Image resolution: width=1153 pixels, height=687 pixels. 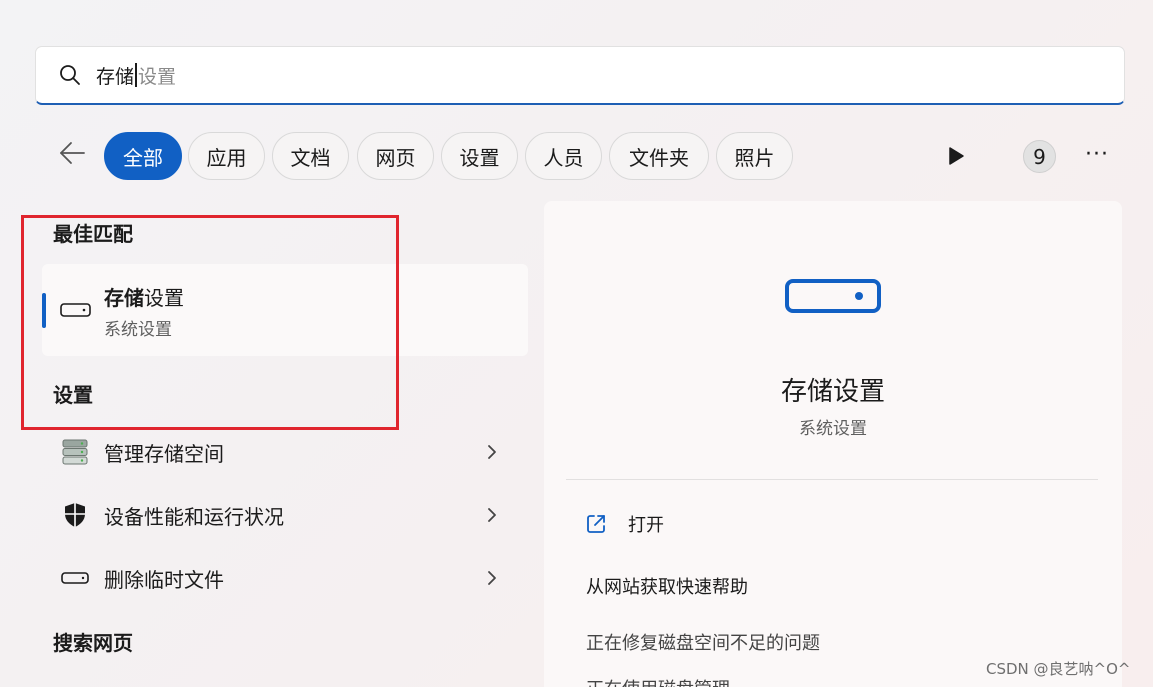 What do you see at coordinates (659, 156) in the screenshot?
I see `filter-folders: 文件夹` at bounding box center [659, 156].